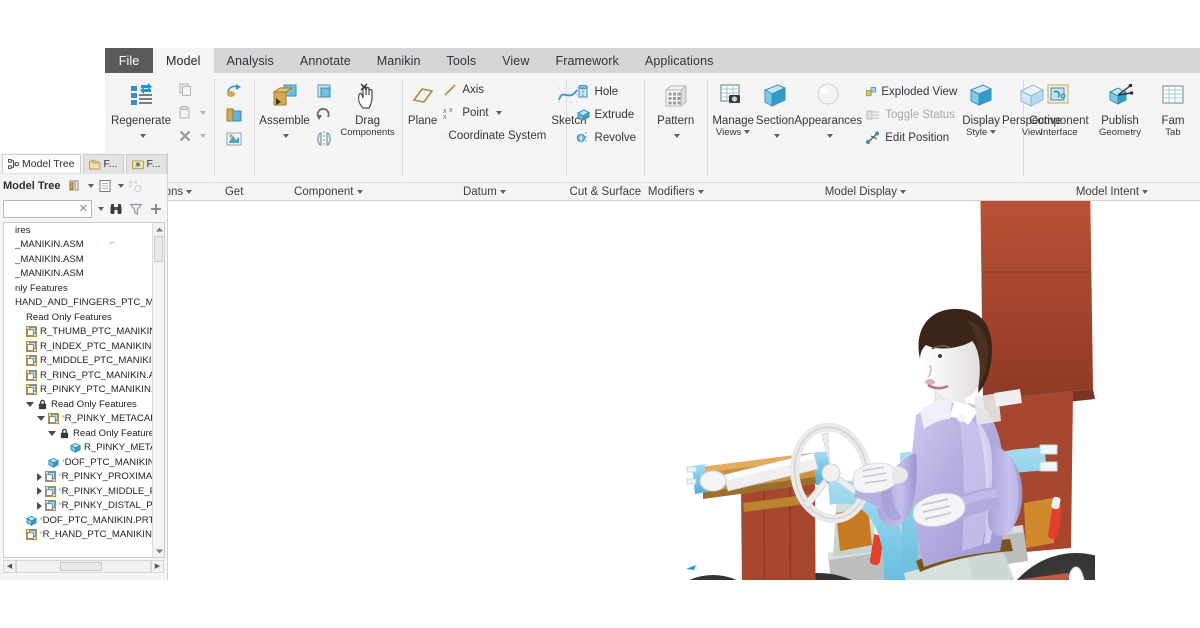 The height and width of the screenshot is (628, 1200). What do you see at coordinates (78, 361) in the screenshot?
I see `tree-row: R_MIDDLE_PTC_MANIKIN.ASM` at bounding box center [78, 361].